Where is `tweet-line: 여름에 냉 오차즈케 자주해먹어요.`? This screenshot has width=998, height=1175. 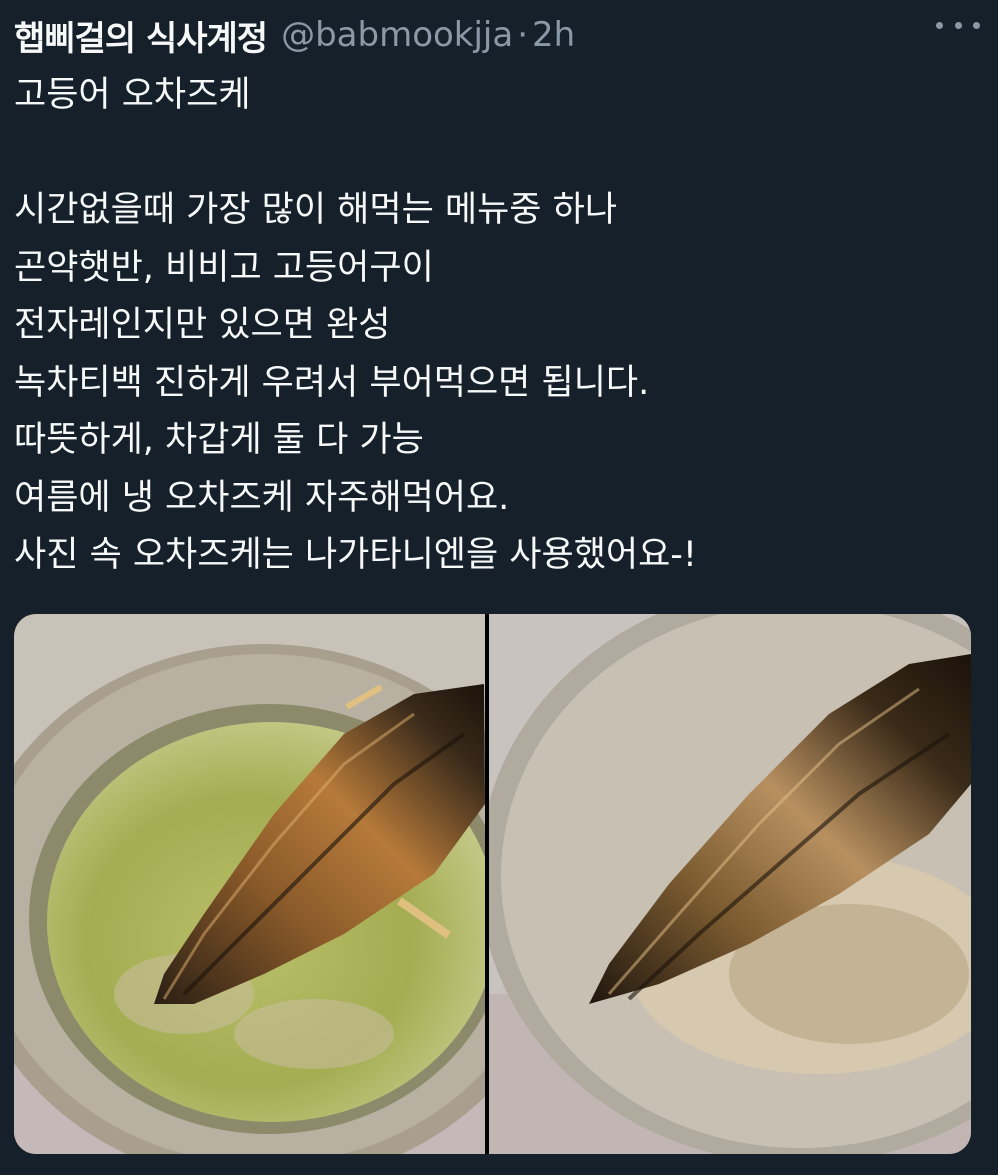
tweet-line: 여름에 냉 오차즈케 자주해먹어요. is located at coordinates (262, 497).